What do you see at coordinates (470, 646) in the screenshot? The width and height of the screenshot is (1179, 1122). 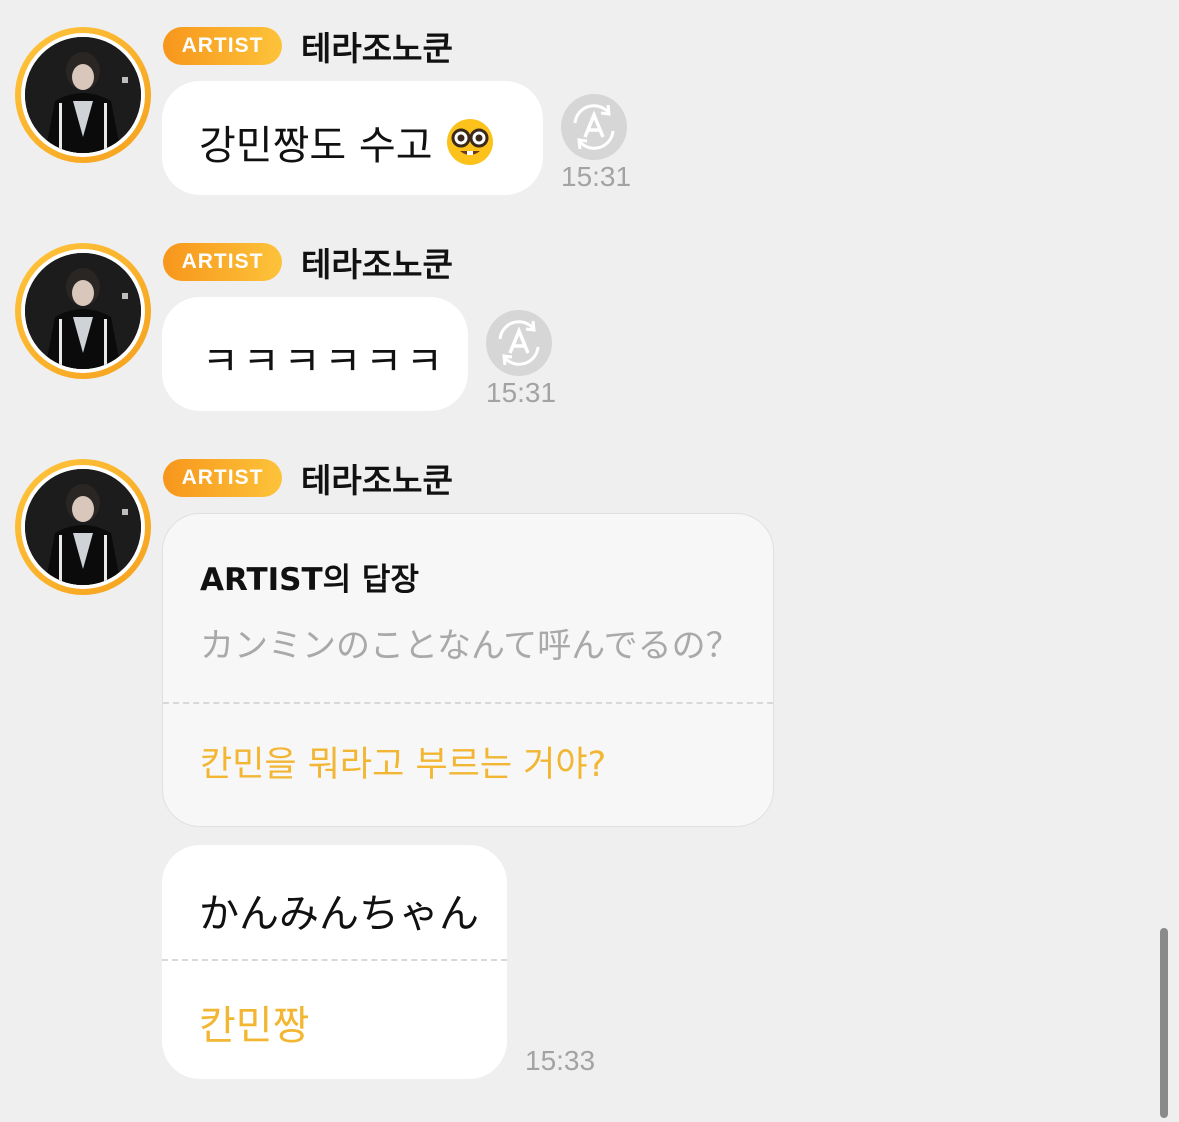 I see `reply-original-text: カンミンのことなんて呼んでるの？` at bounding box center [470, 646].